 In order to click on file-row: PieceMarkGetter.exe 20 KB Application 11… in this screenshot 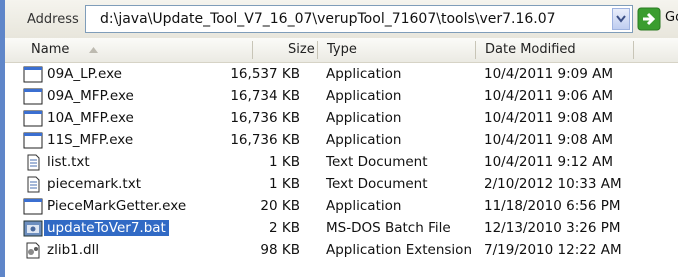, I will do `click(341, 206)`.